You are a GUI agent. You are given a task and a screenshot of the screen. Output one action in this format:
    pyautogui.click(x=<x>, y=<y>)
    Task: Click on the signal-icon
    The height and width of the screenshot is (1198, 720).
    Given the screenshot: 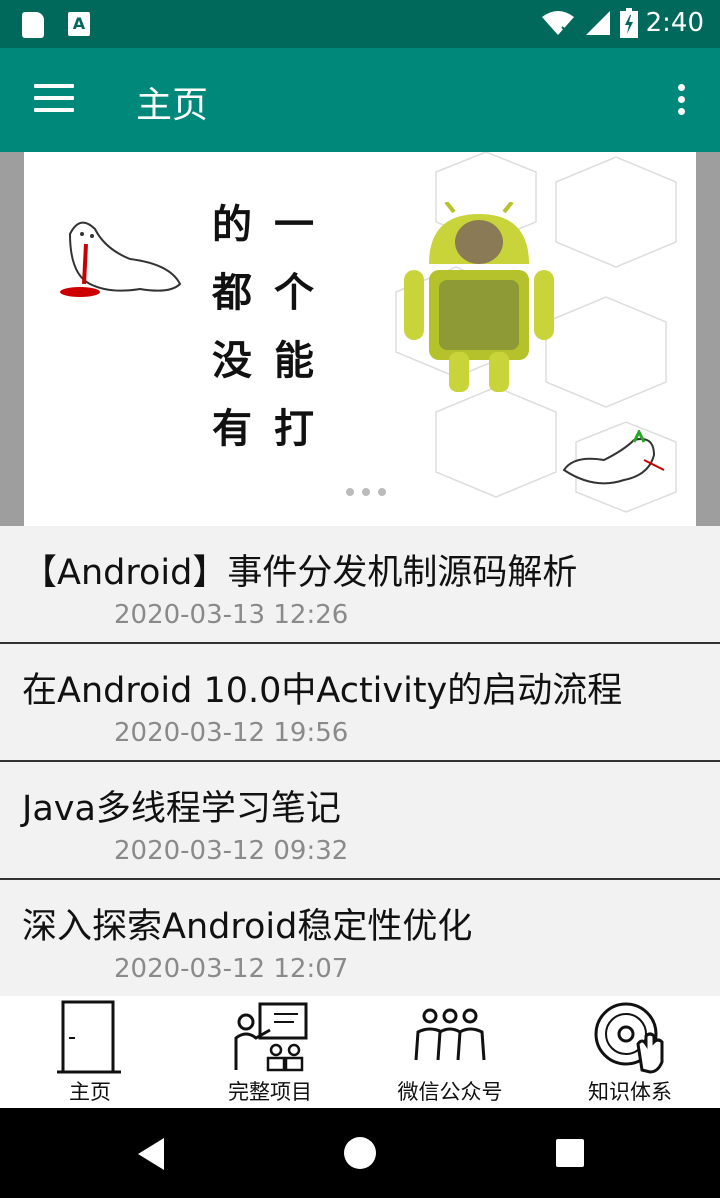 What is the action you would take?
    pyautogui.click(x=597, y=23)
    